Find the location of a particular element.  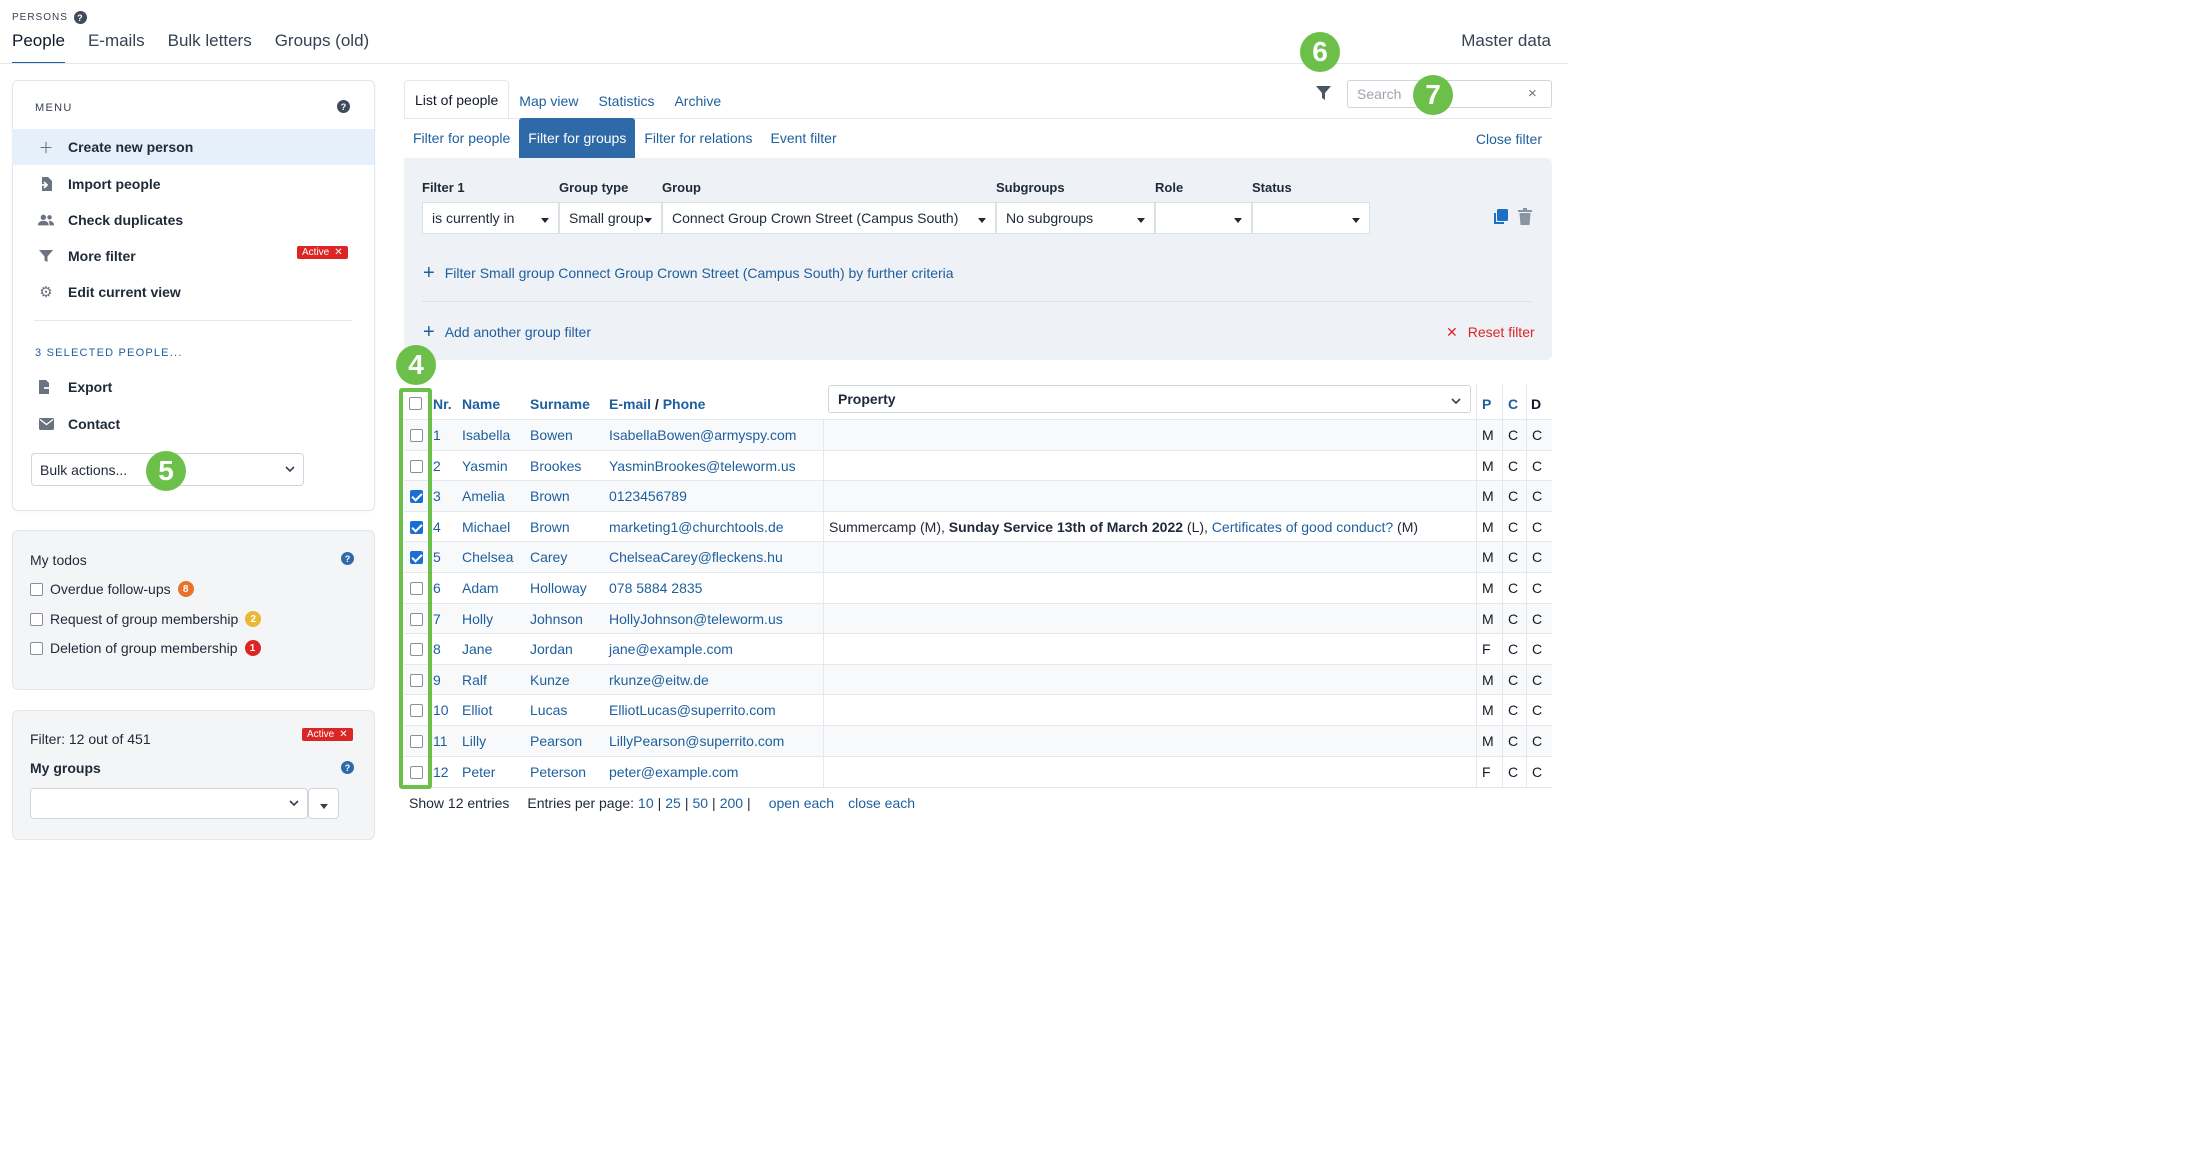

row-surname: Carey is located at coordinates (548, 557).